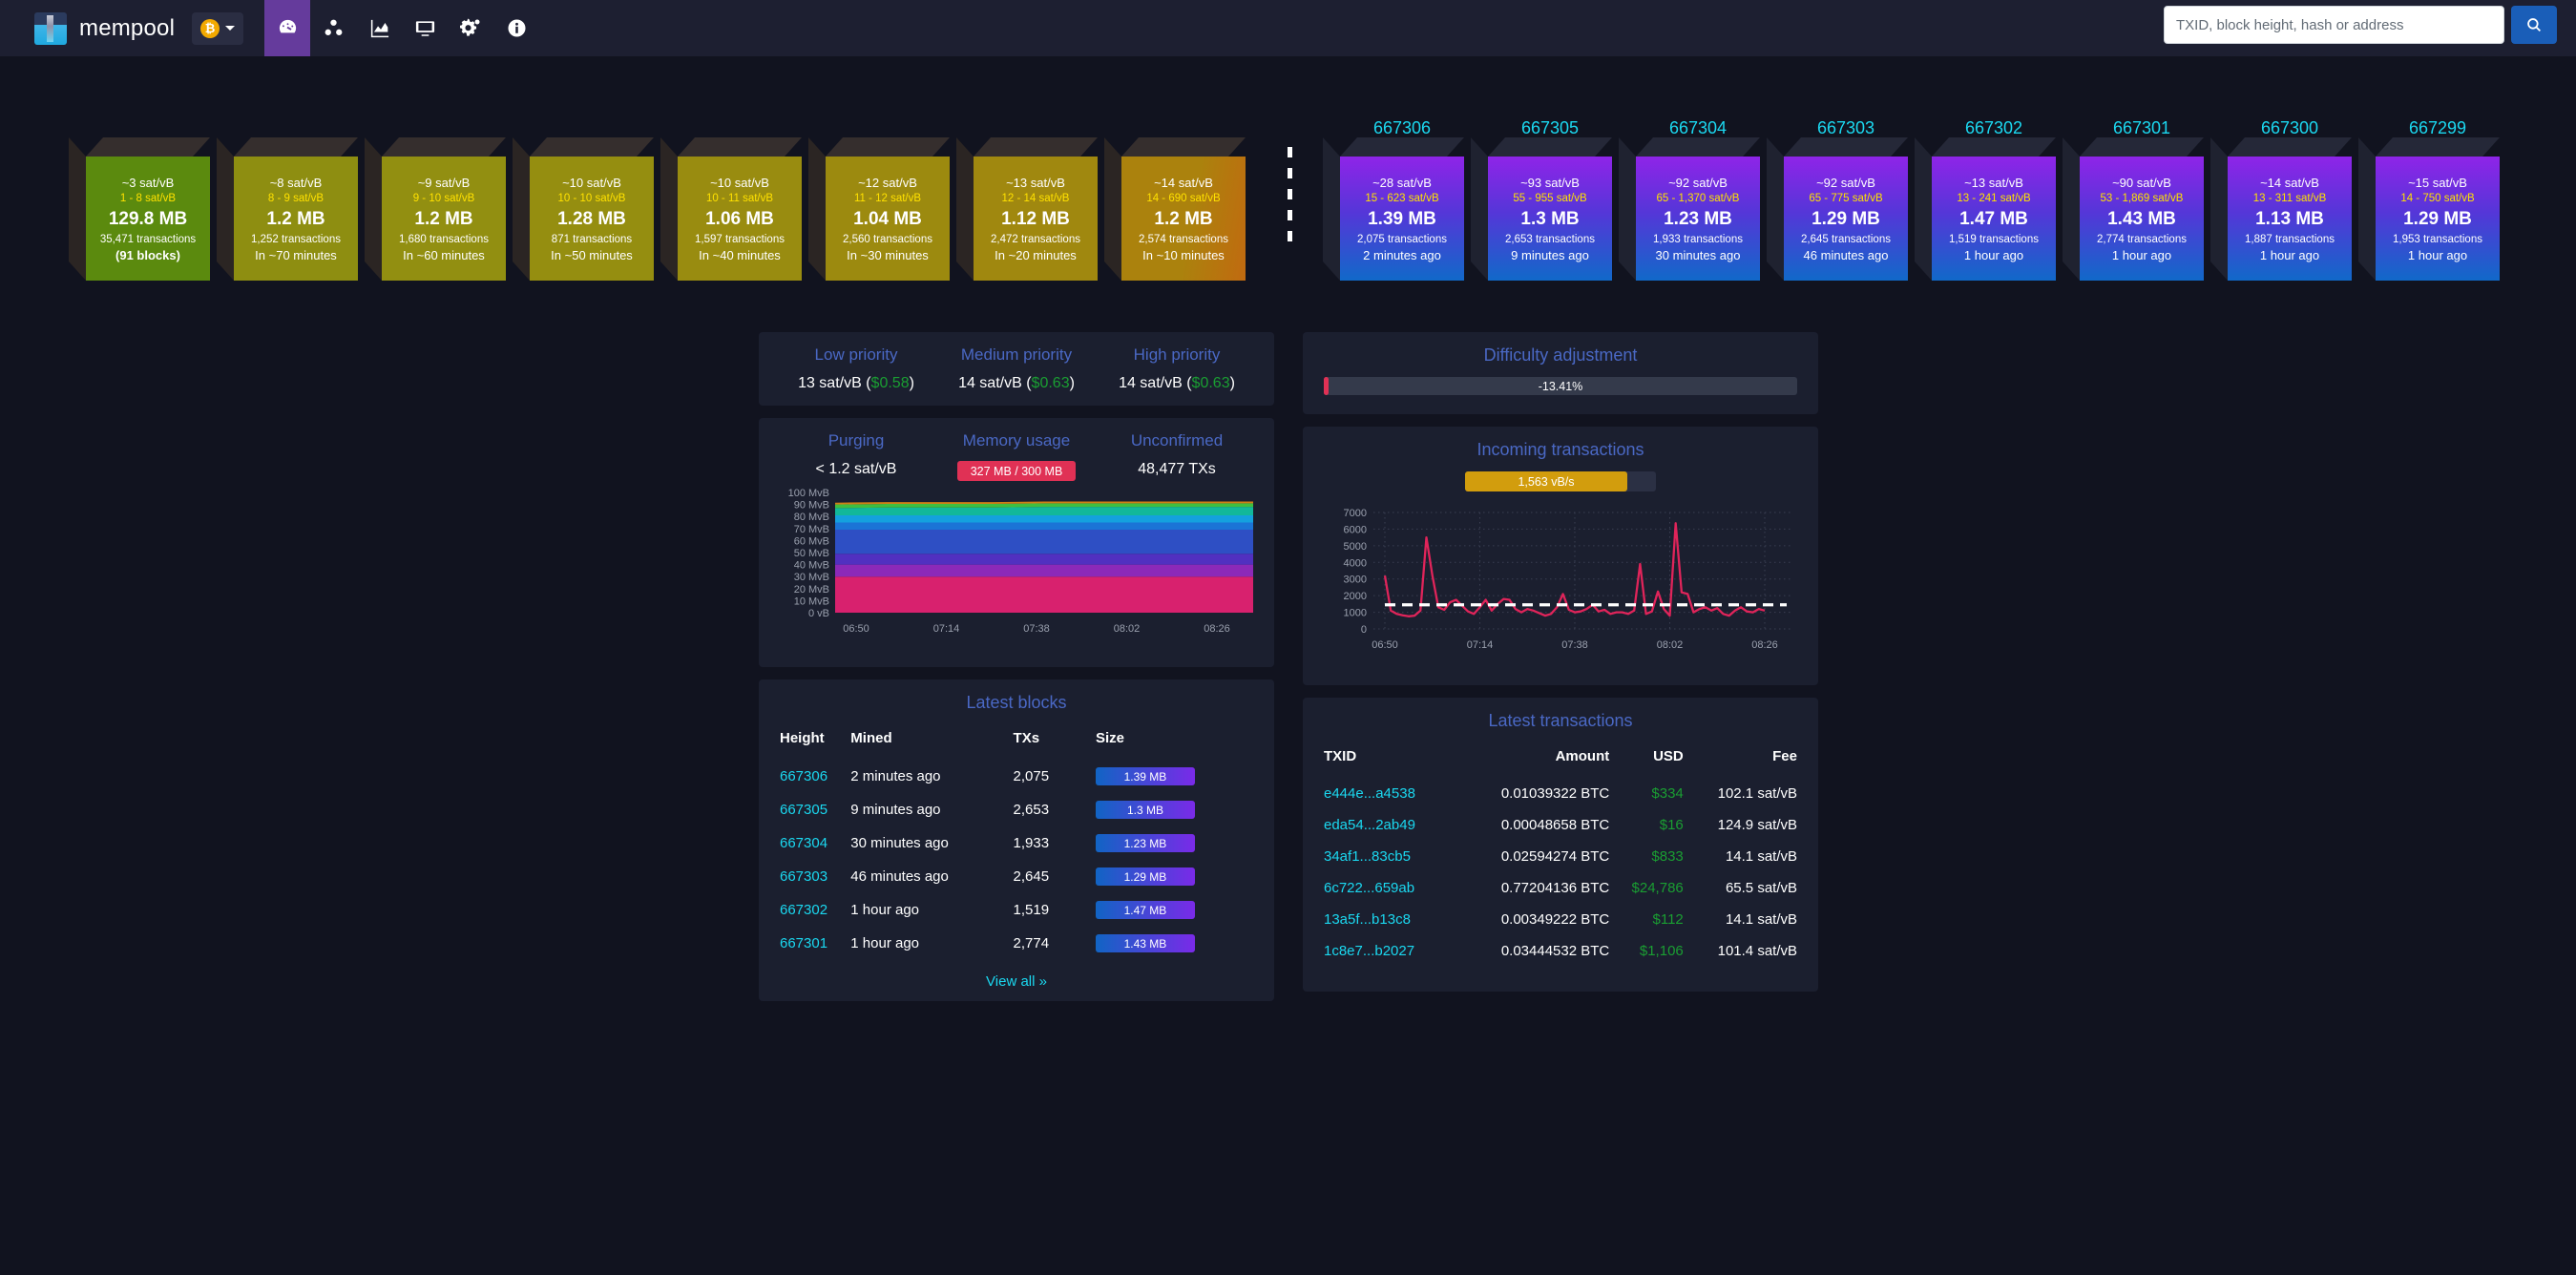  I want to click on txid-link: 13a5f...b13c8, so click(1389, 919).